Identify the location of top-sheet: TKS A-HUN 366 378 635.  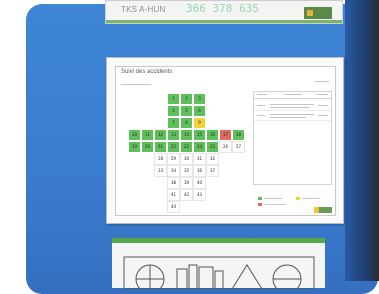
(224, 12).